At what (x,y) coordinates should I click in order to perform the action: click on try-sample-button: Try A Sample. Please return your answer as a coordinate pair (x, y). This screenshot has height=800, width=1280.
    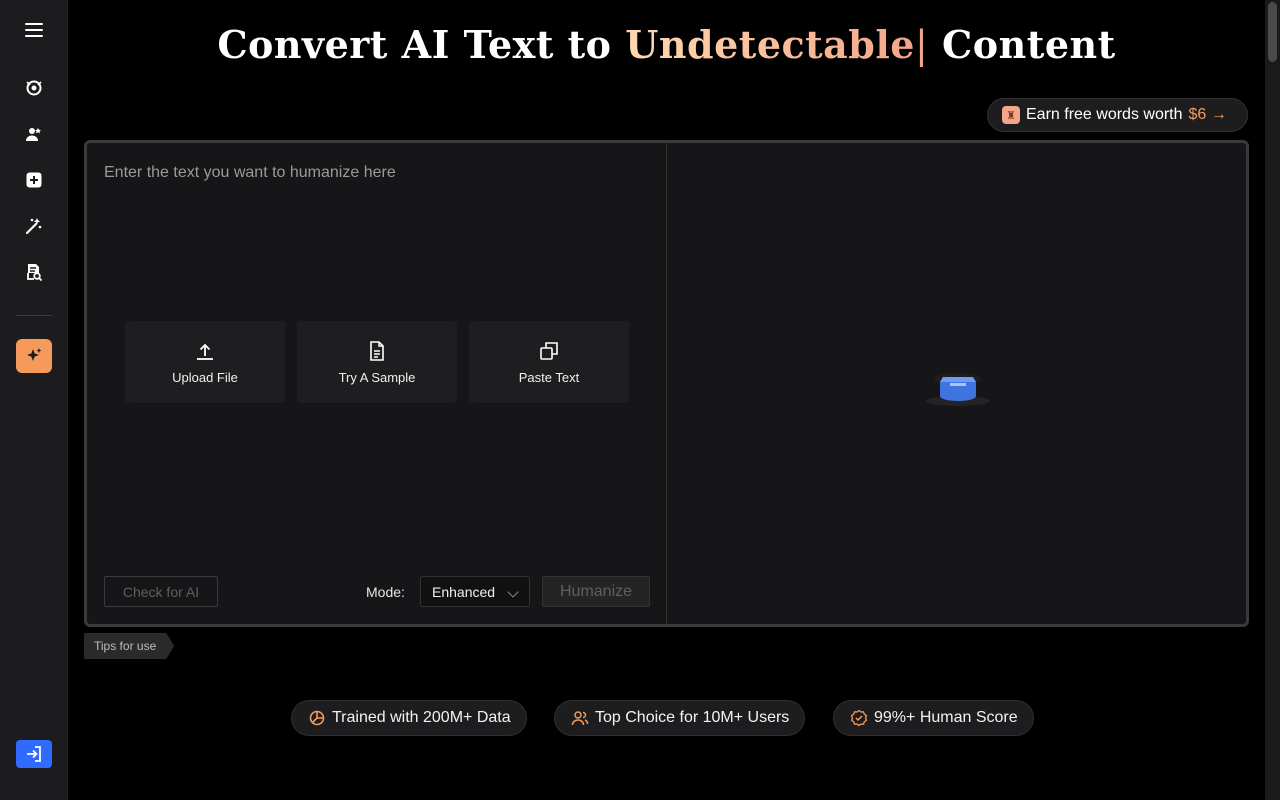
    Looking at the image, I should click on (377, 362).